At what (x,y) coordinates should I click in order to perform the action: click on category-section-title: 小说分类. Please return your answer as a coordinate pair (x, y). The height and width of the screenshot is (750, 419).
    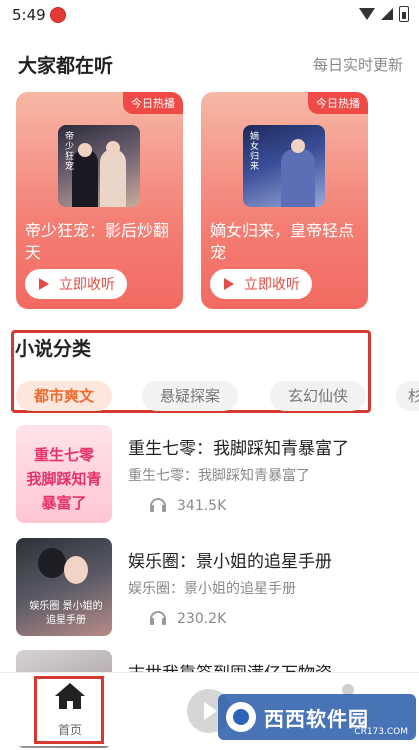
    Looking at the image, I should click on (53, 349).